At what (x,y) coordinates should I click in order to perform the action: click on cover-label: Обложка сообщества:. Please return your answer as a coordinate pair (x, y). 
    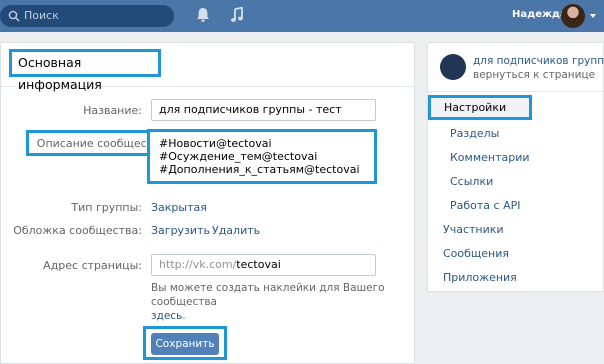
    Looking at the image, I should click on (77, 230).